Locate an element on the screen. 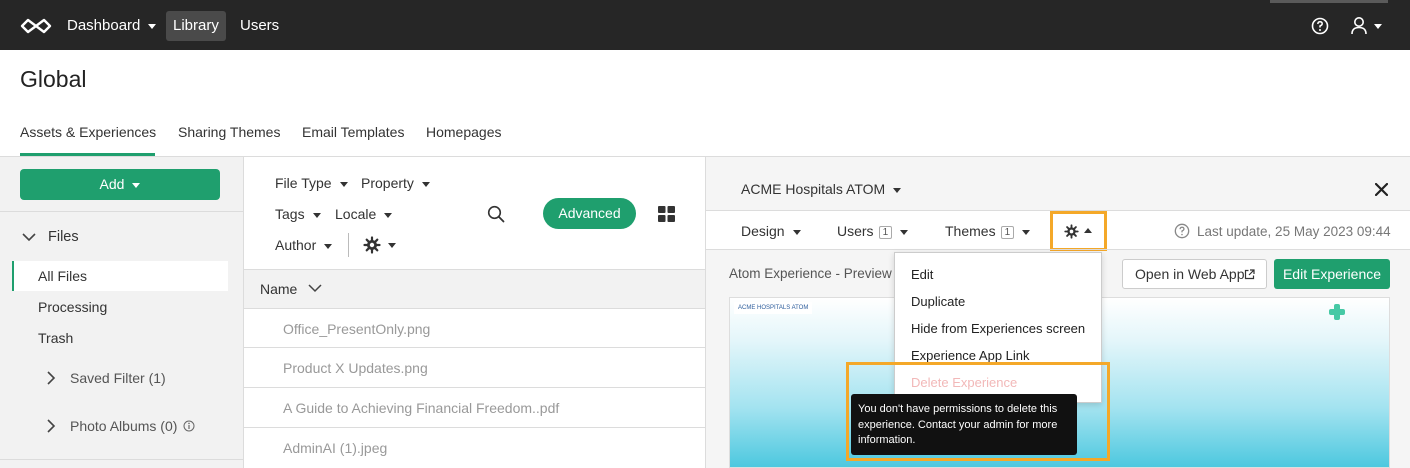 The image size is (1410, 468). cross-logo-icon is located at coordinates (1337, 312).